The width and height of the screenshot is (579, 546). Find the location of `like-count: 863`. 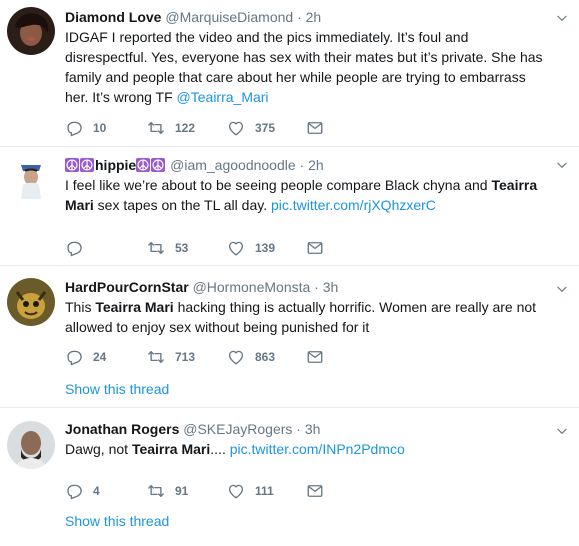

like-count: 863 is located at coordinates (265, 357).